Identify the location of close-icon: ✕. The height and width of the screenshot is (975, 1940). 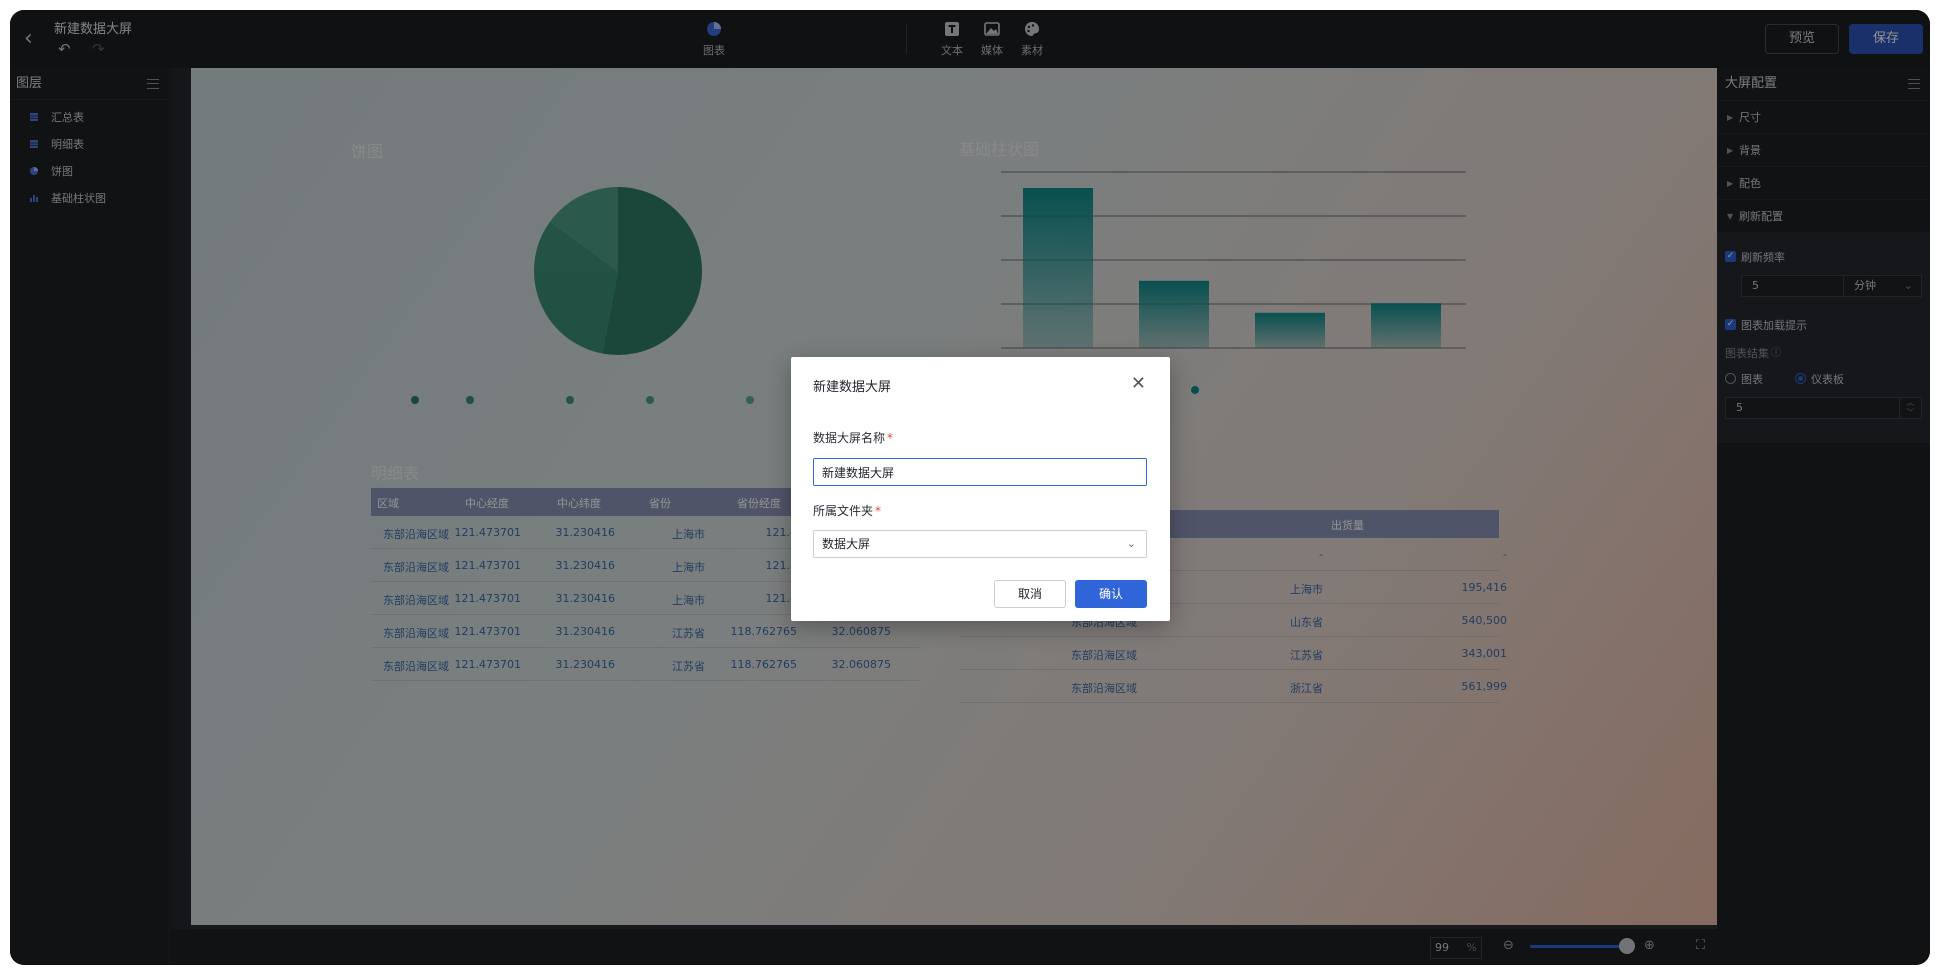
(1138, 384).